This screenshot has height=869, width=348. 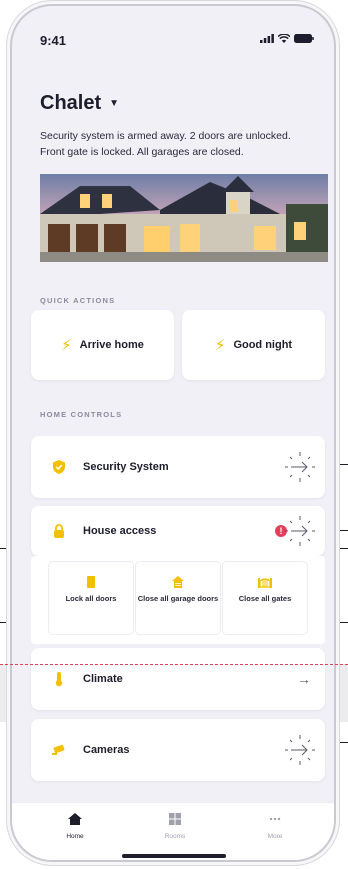 I want to click on rooms-icon, so click(x=175, y=819).